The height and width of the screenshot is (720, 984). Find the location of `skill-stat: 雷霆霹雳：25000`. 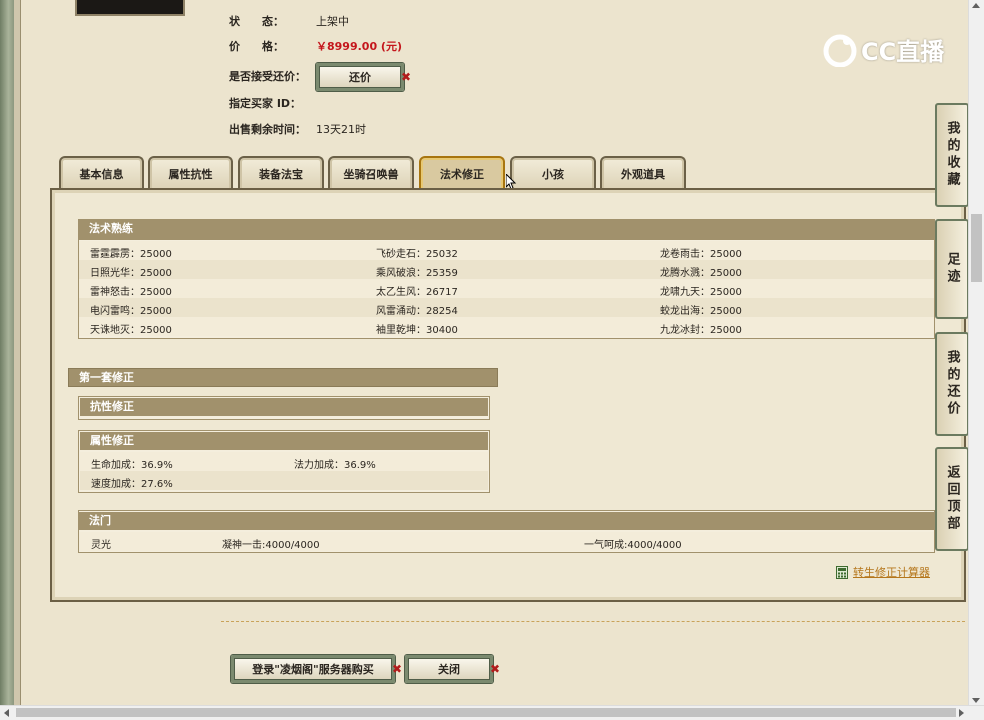

skill-stat: 雷霆霹雳：25000 is located at coordinates (131, 254).